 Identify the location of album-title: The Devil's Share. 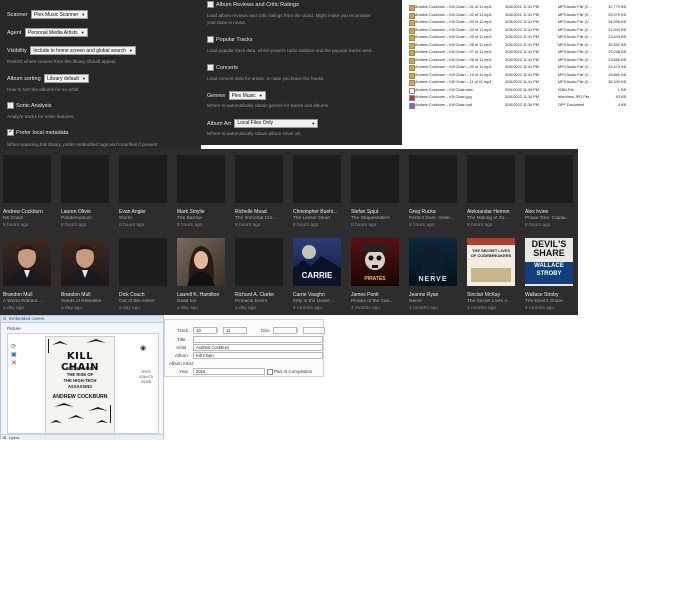
(554, 301).